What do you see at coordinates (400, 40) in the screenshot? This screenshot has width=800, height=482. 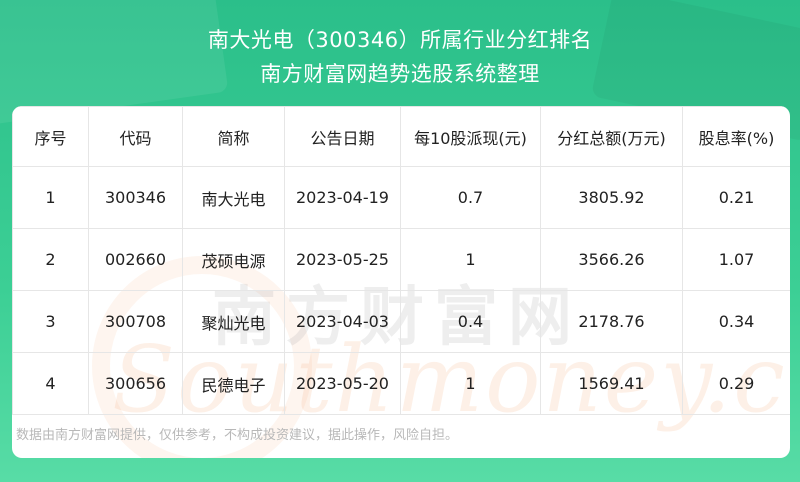 I see `page-title: 南大光电（300346）所属行业分红排名` at bounding box center [400, 40].